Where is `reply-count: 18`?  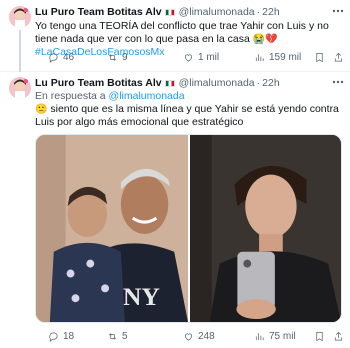 reply-count: 18 is located at coordinates (69, 336).